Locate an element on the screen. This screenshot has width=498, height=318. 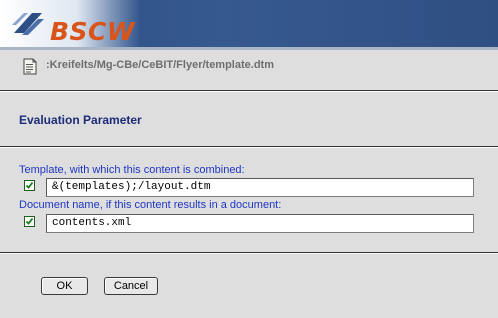
cancel-button: Cancel is located at coordinates (131, 286).